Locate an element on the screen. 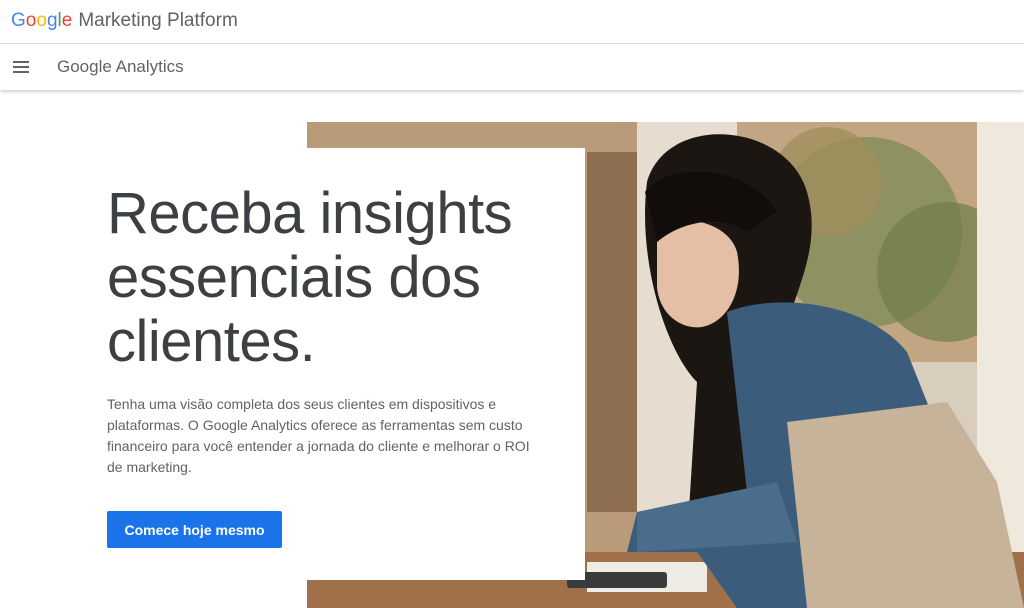 This screenshot has height=608, width=1024. hero-headline: Receba insights essenciais dos clientes. is located at coordinates (310, 277).